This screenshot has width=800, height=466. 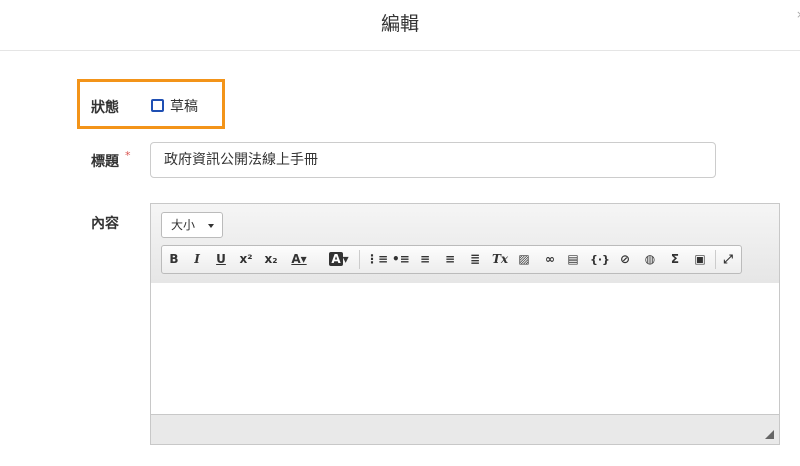 I want to click on close-icon: ×, so click(x=798, y=14).